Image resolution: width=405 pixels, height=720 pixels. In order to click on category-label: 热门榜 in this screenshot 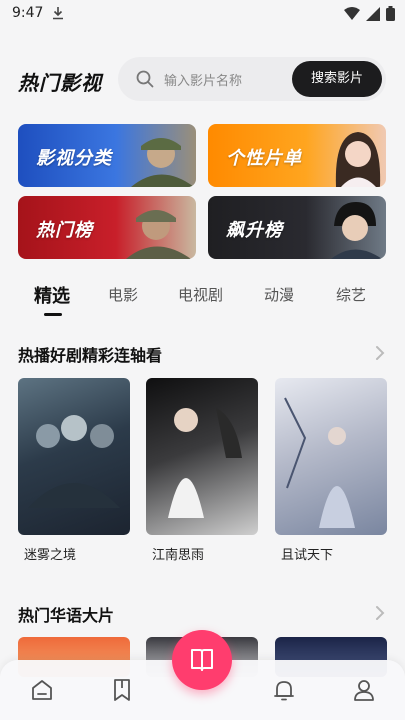, I will do `click(64, 230)`.